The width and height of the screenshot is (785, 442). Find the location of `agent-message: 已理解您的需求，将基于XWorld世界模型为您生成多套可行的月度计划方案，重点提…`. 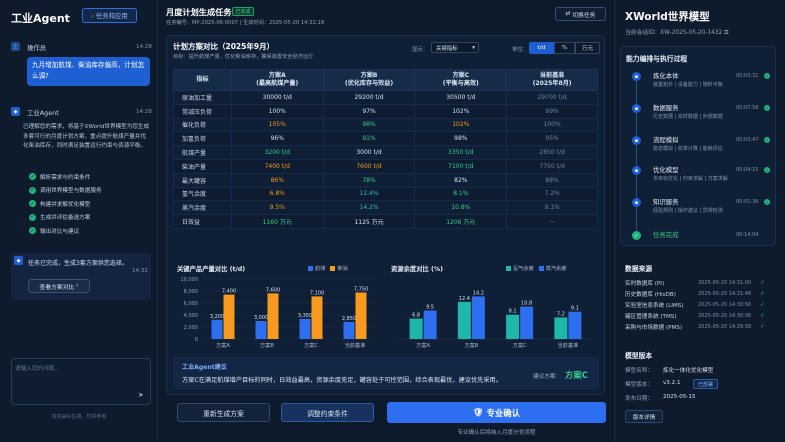

agent-message: 已理解您的需求，将基于XWorld世界模型为您生成多套可行的月度计划方案，重点提… is located at coordinates (86, 137).